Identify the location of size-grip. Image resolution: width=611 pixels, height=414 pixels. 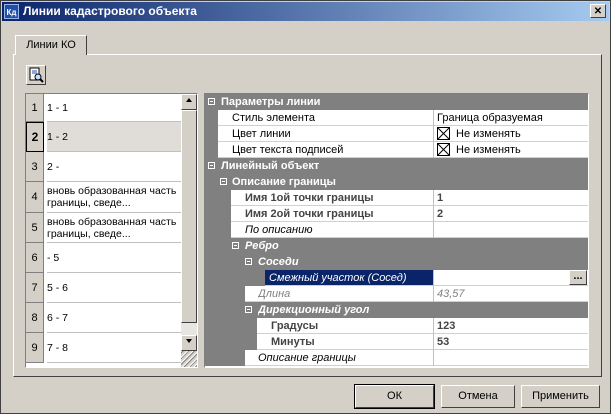
(189, 359).